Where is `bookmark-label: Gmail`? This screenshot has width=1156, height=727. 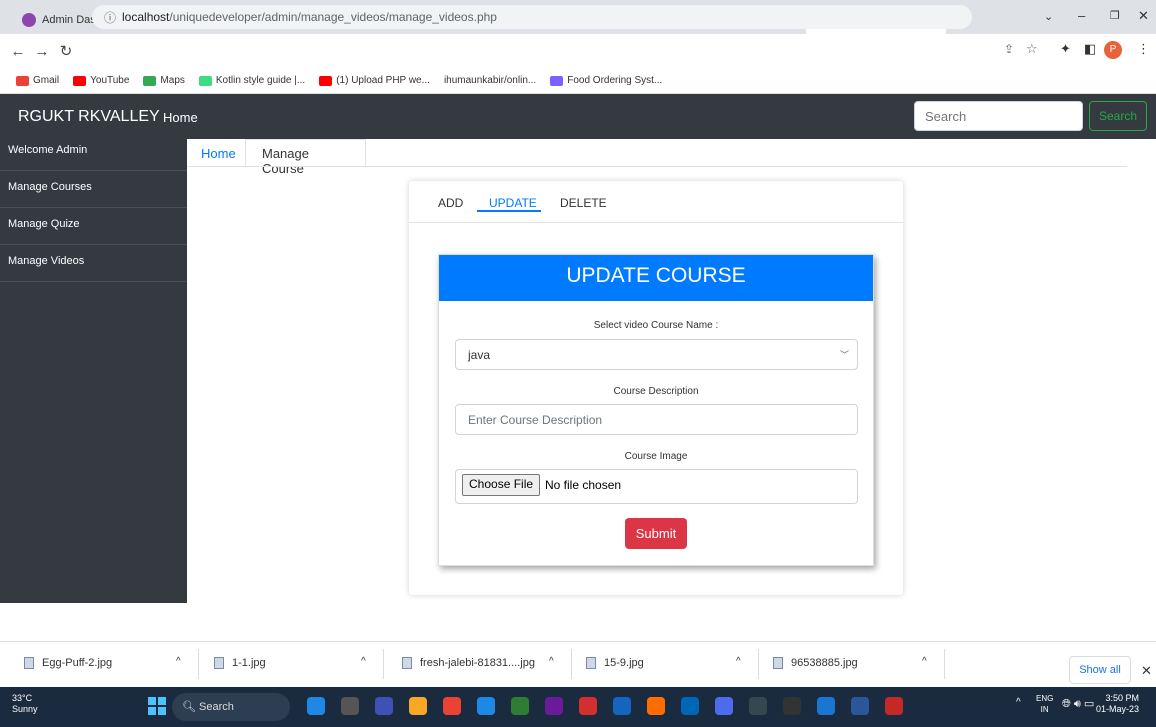 bookmark-label: Gmail is located at coordinates (46, 80).